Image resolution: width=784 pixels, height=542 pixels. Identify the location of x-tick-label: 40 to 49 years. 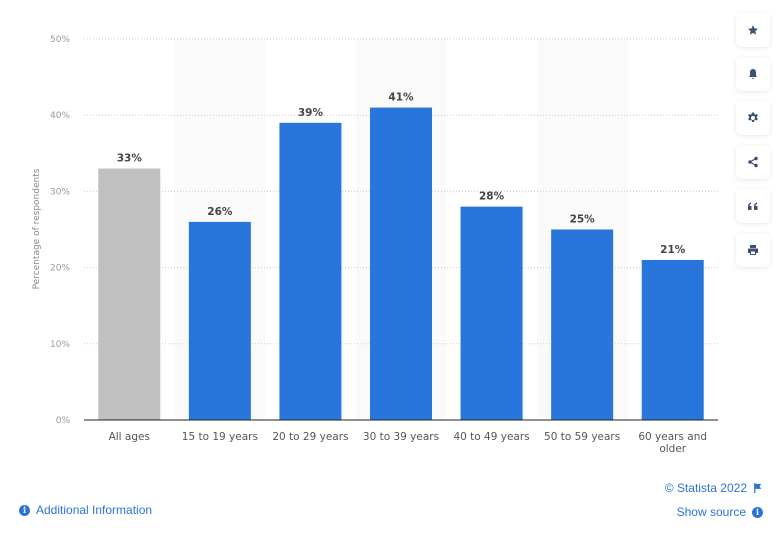
(491, 437).